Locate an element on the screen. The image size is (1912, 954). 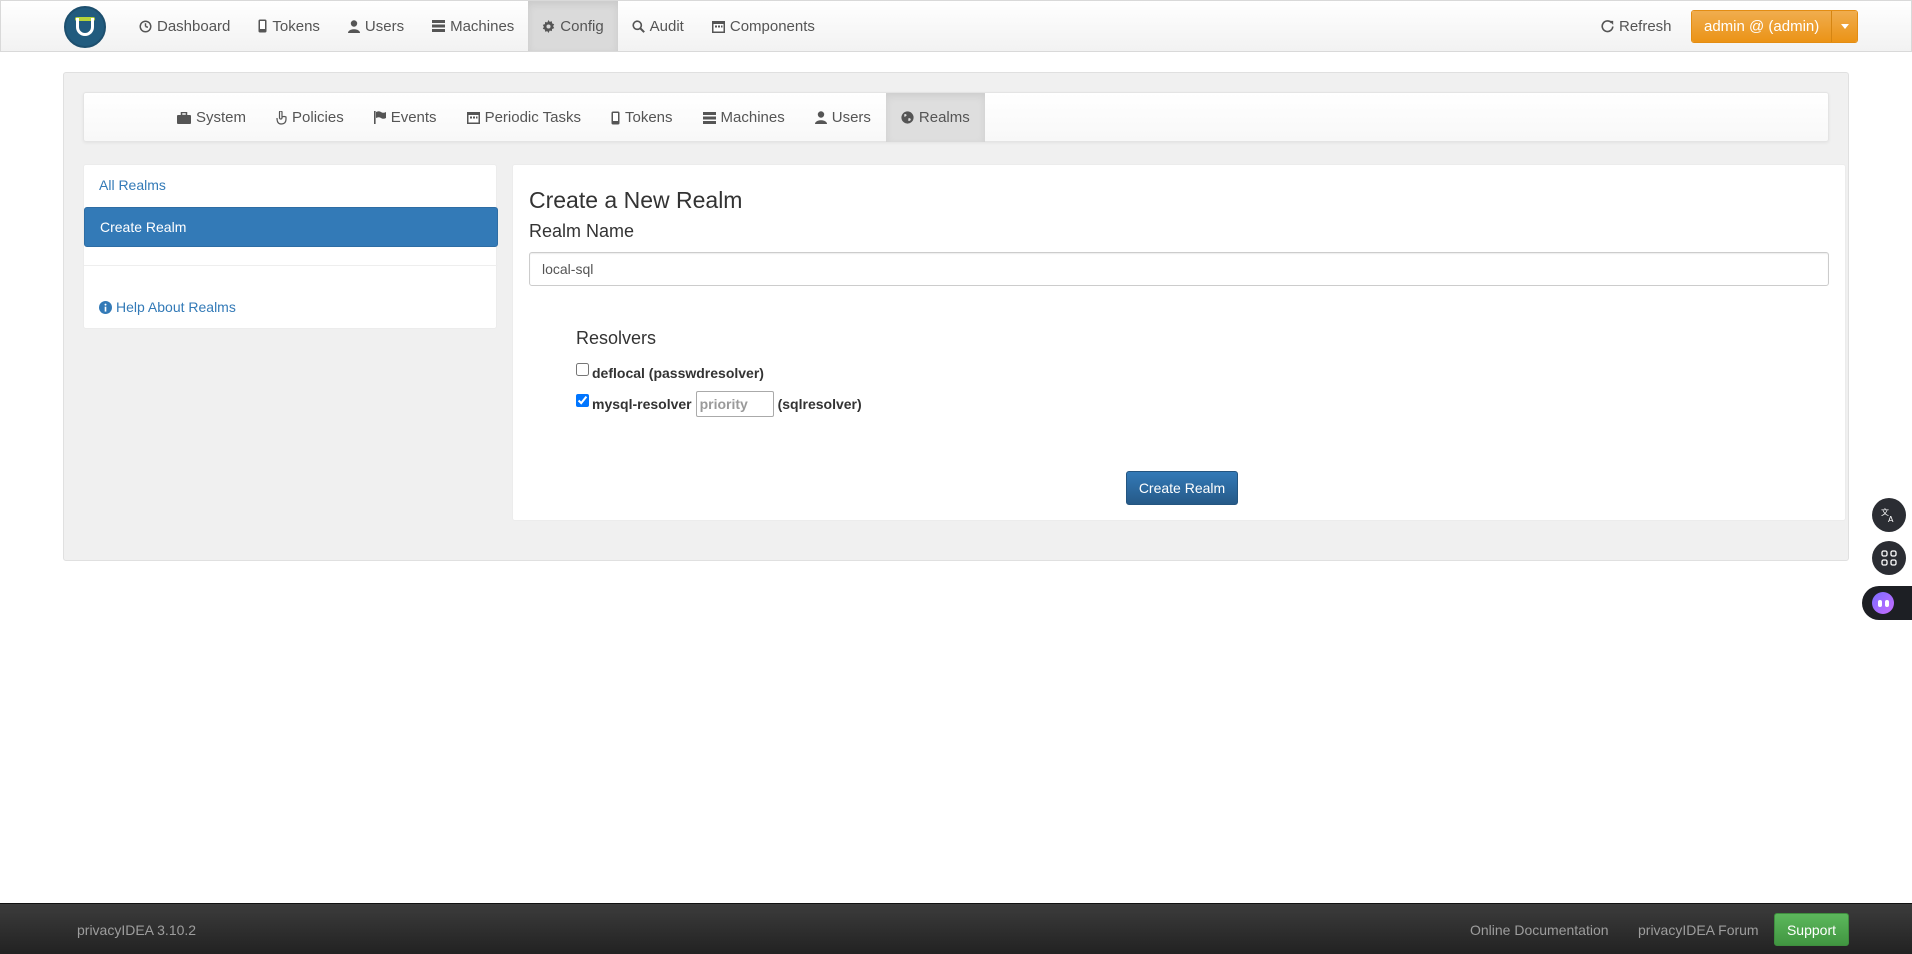
search-icon is located at coordinates (638, 26).